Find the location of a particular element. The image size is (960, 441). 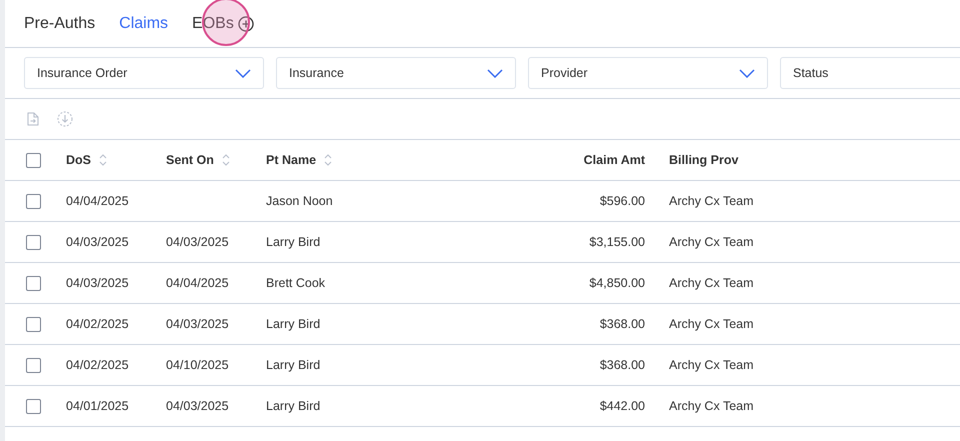

tab: Claims is located at coordinates (143, 23).